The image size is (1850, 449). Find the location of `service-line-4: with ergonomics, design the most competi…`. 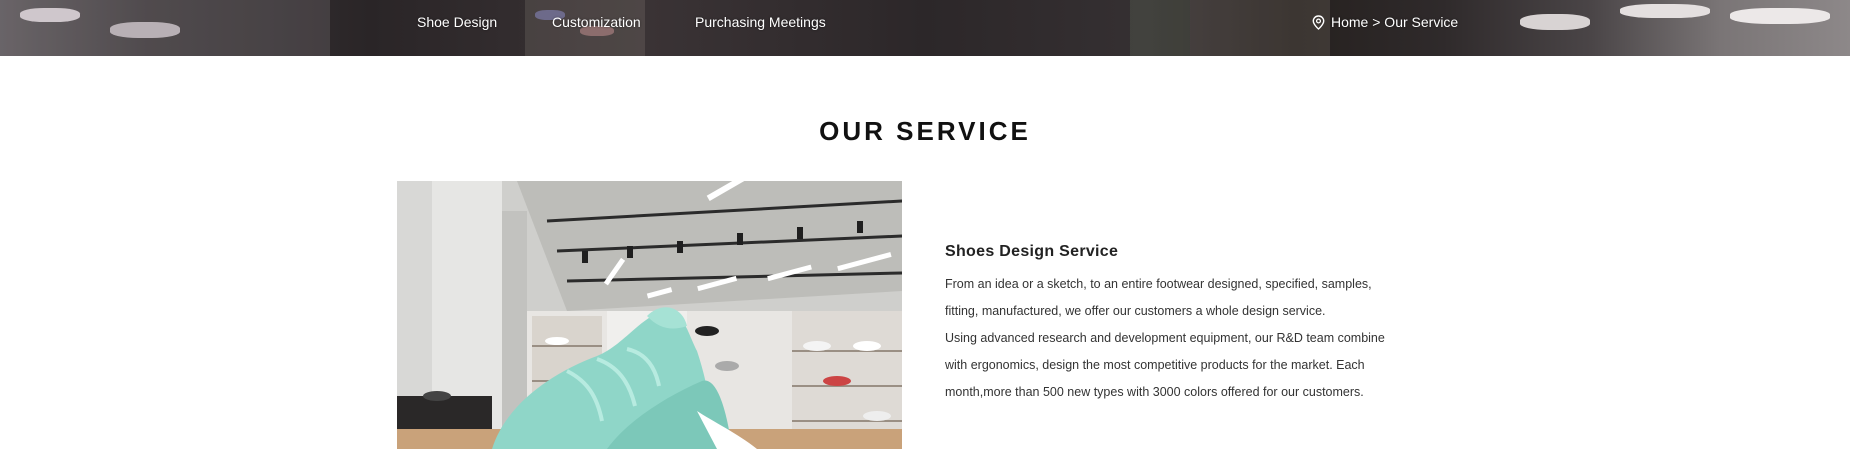

service-line-4: with ergonomics, design the most competi… is located at coordinates (1155, 365).